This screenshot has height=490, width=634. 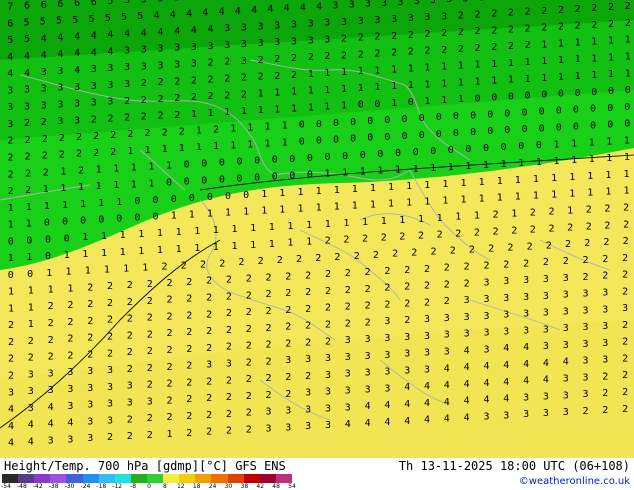 What do you see at coordinates (101, 486) in the screenshot?
I see `scale-tick-label: -18` at bounding box center [101, 486].